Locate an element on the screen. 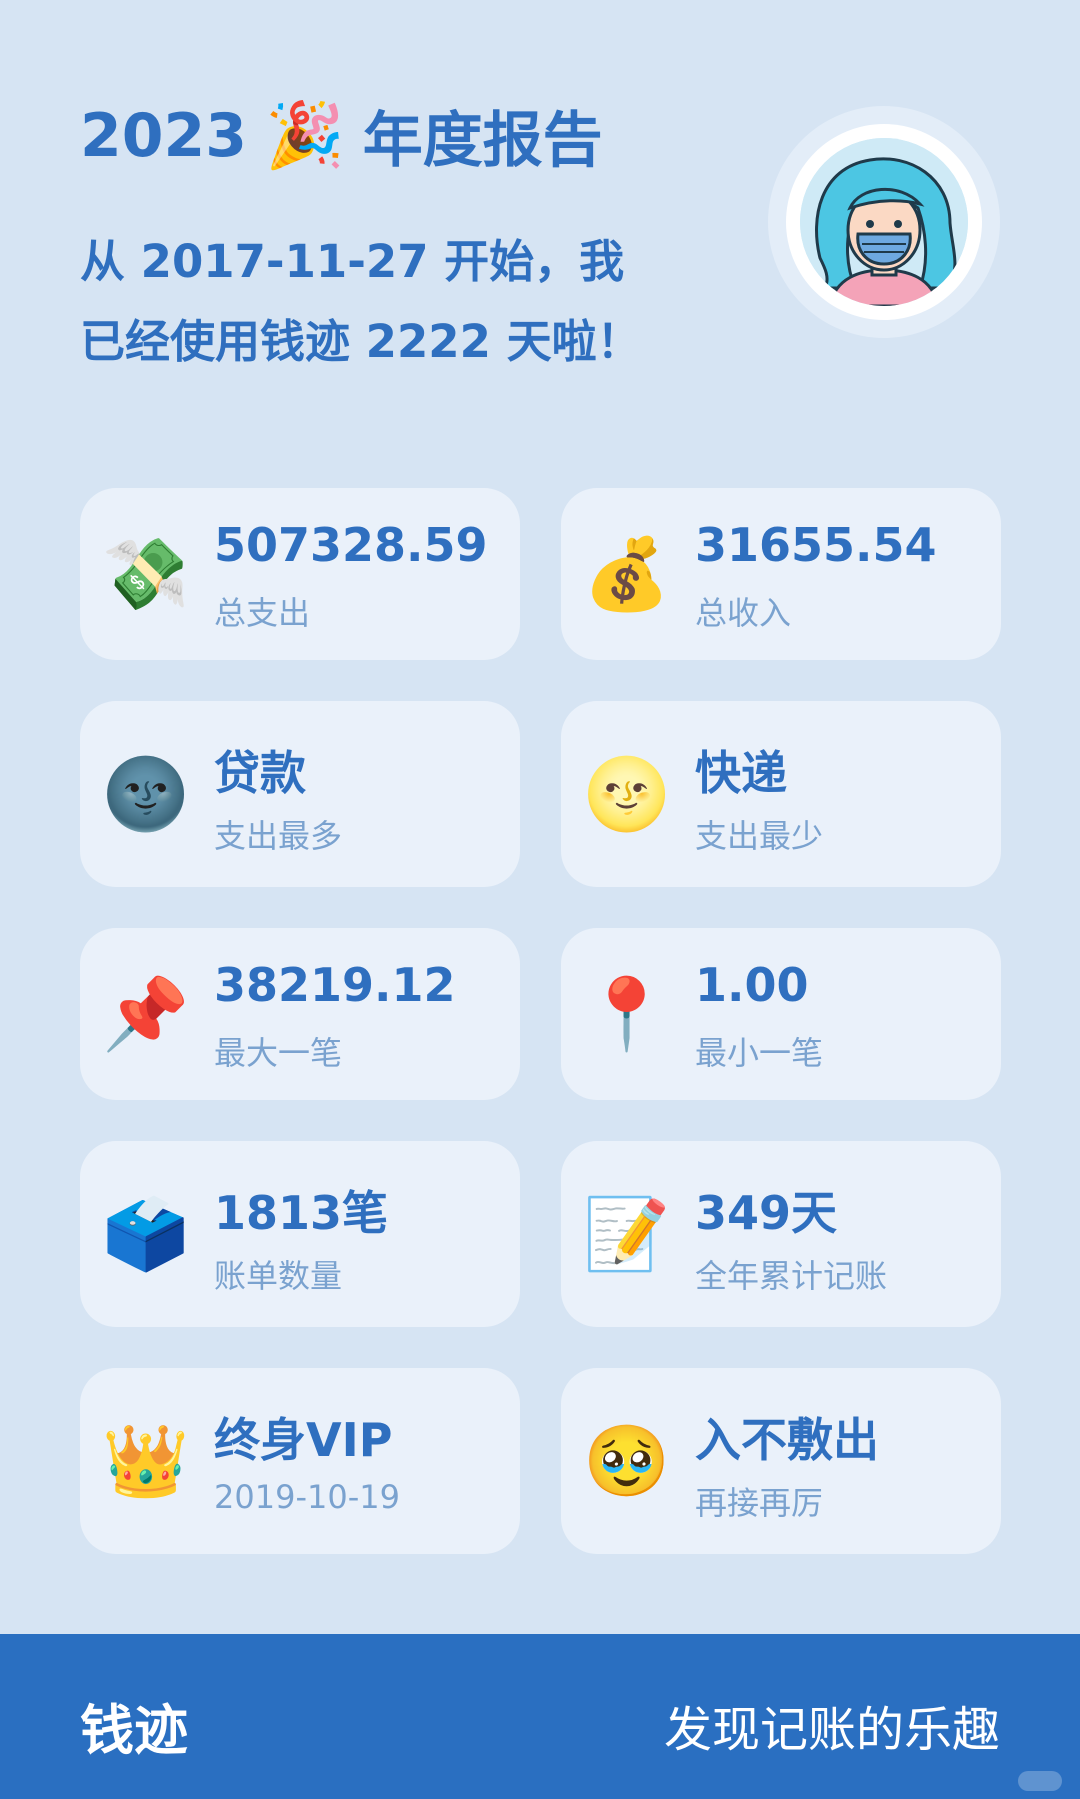  card-label: 2019-10-19 is located at coordinates (307, 1497).